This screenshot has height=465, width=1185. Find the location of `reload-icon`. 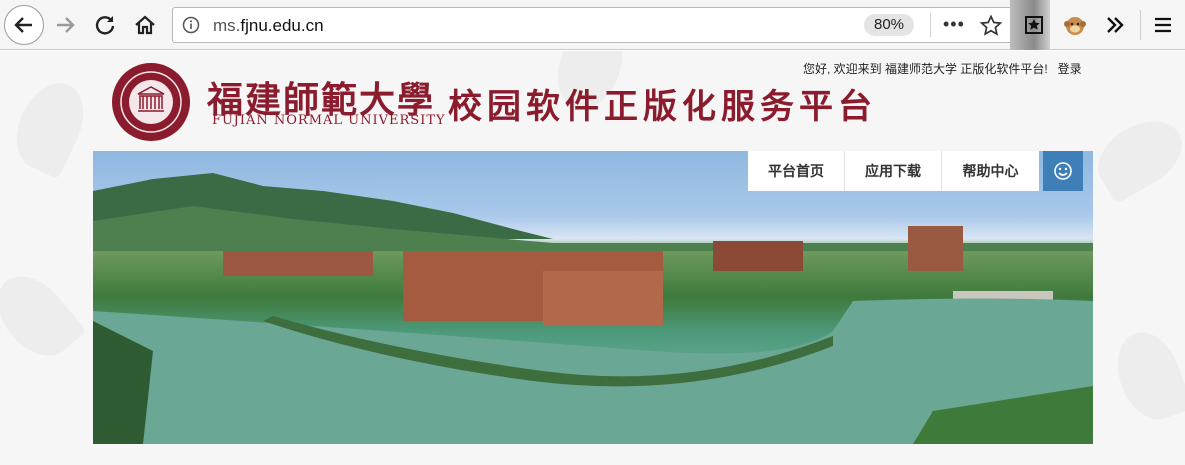

reload-icon is located at coordinates (105, 25).